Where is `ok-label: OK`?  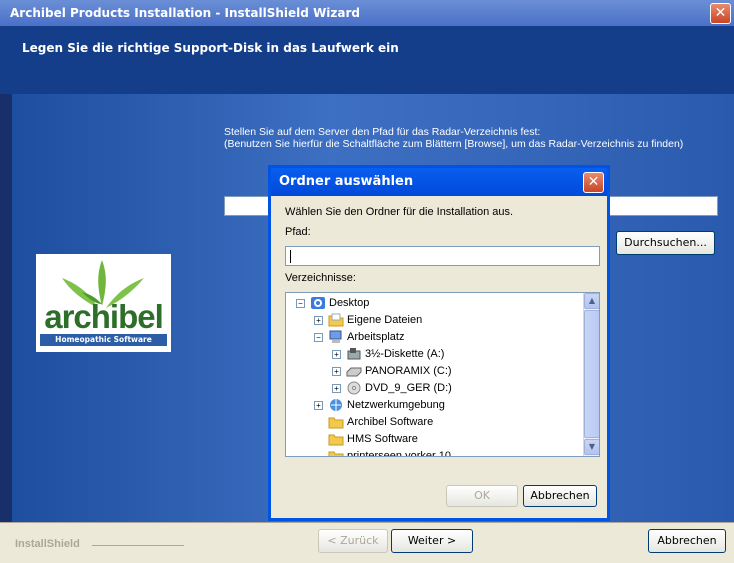
ok-label: OK is located at coordinates (482, 495).